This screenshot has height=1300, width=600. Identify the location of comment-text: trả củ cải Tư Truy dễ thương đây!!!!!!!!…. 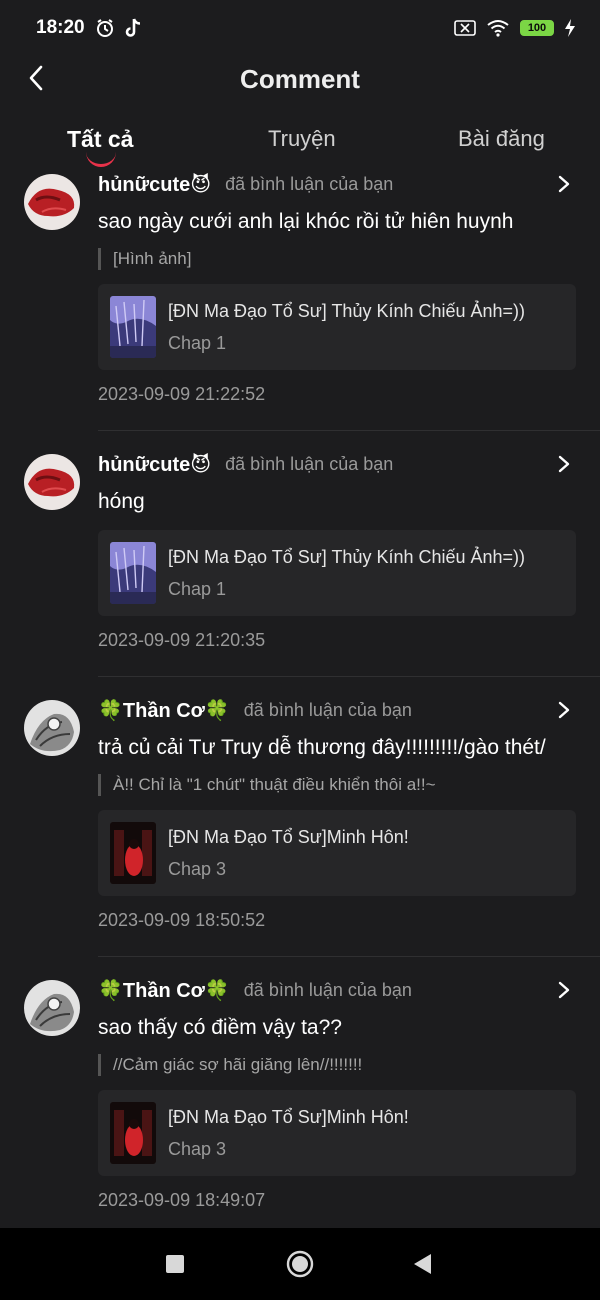
(322, 747).